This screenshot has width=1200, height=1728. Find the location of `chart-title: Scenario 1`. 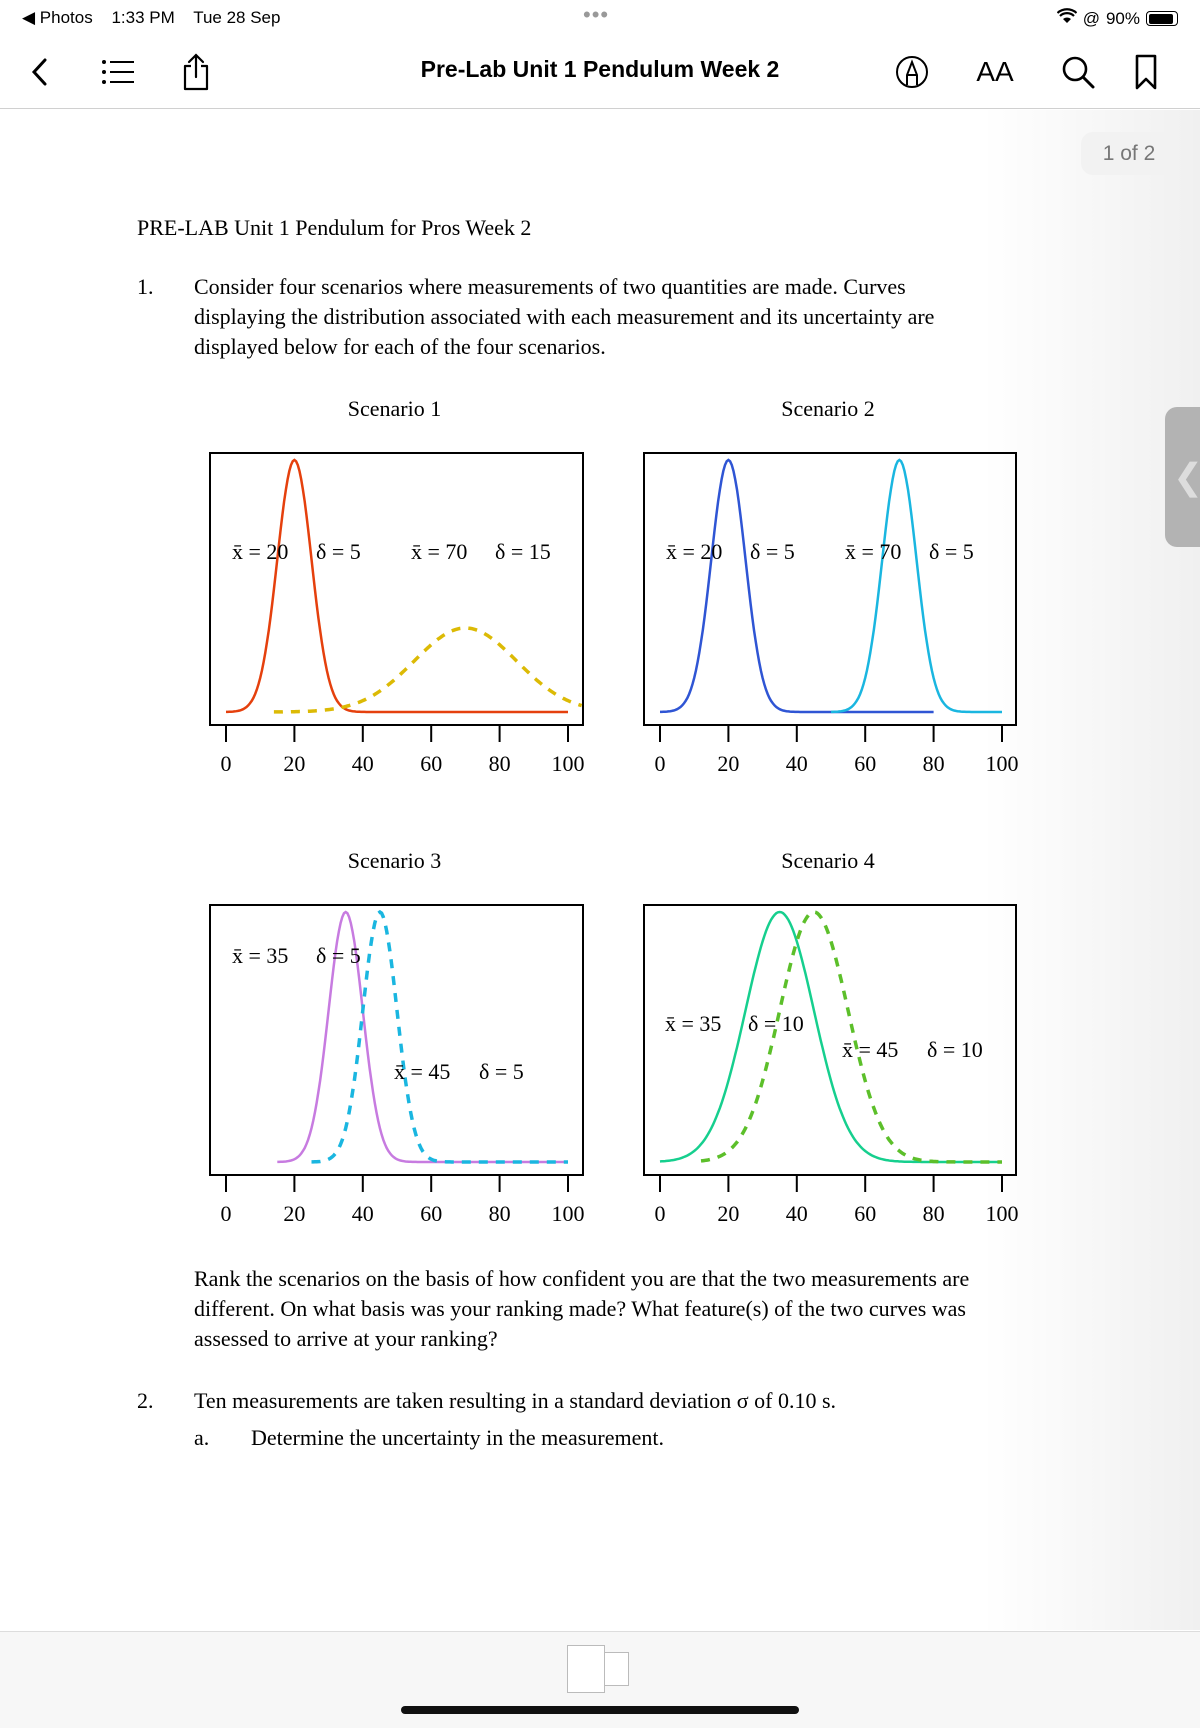

chart-title: Scenario 1 is located at coordinates (394, 408).